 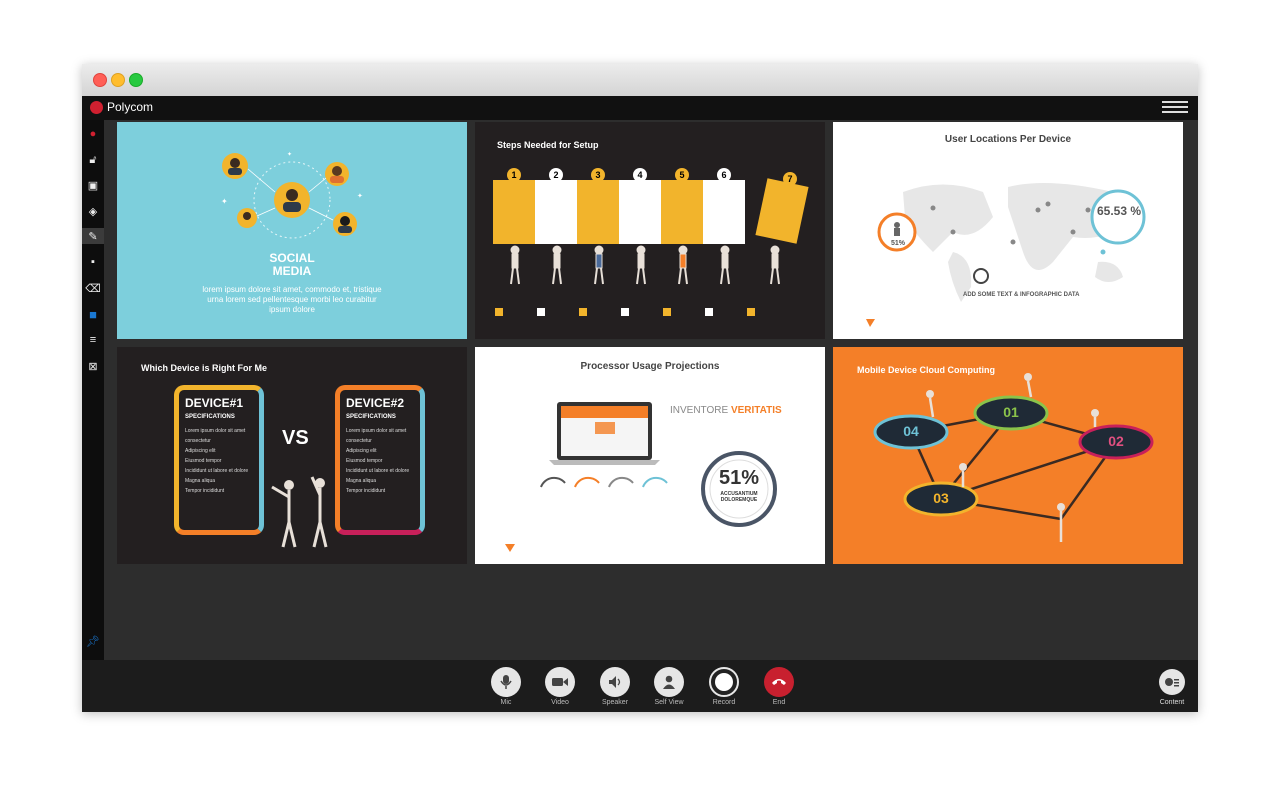 I want to click on video-icon, so click(x=560, y=682).